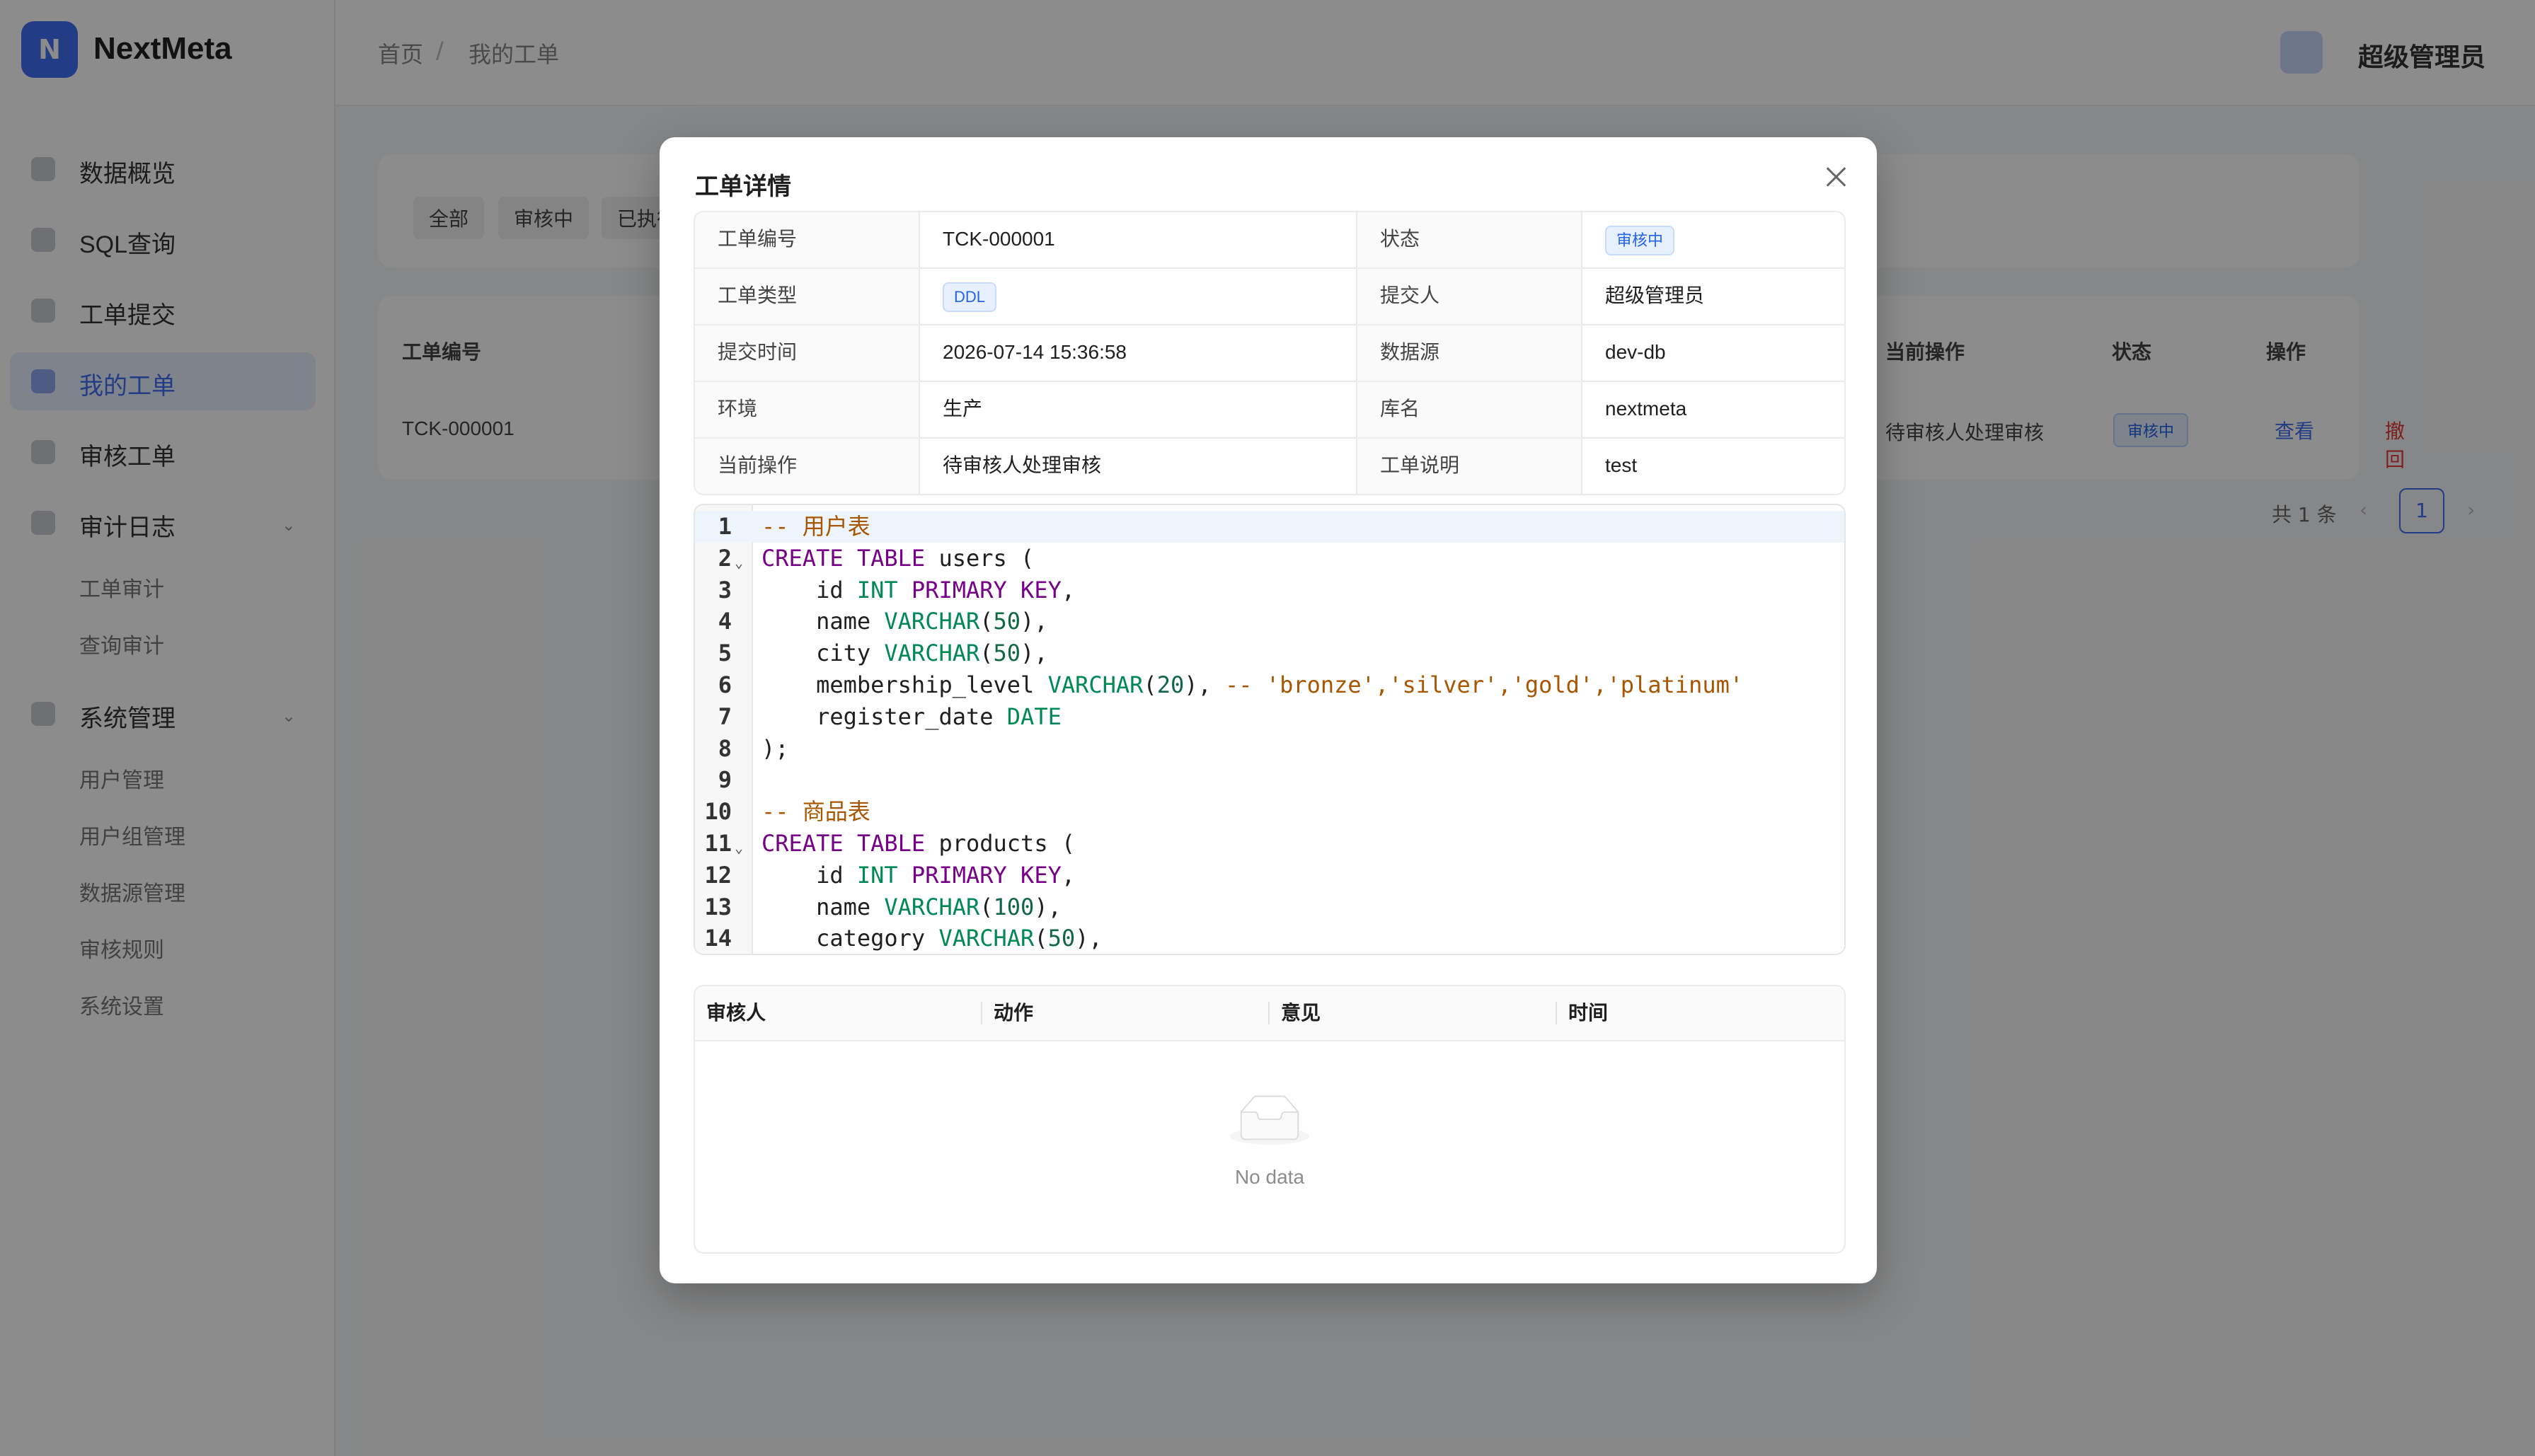 The height and width of the screenshot is (1456, 2535). I want to click on detail-row: 环境 生产 库名 nextmeta, so click(1269, 410).